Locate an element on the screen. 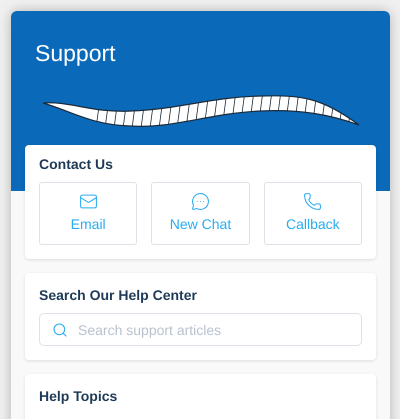 The image size is (400, 419). card-title: Search Our Help Center is located at coordinates (118, 295).